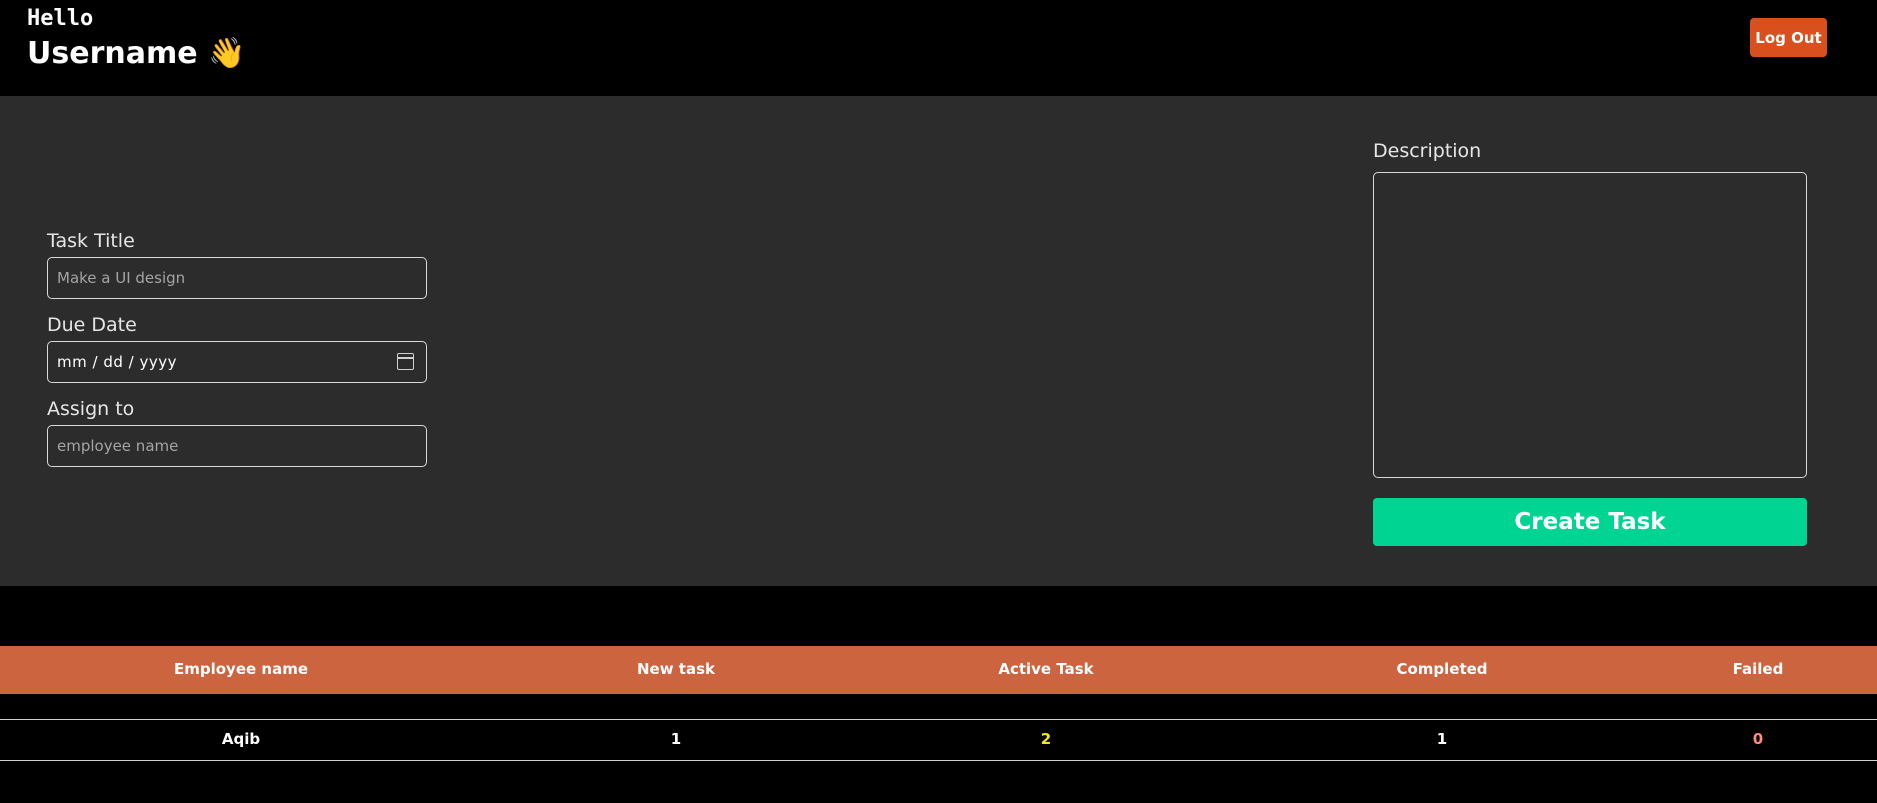 The image size is (1877, 803). What do you see at coordinates (1046, 669) in the screenshot?
I see `column-active-task: Active Task` at bounding box center [1046, 669].